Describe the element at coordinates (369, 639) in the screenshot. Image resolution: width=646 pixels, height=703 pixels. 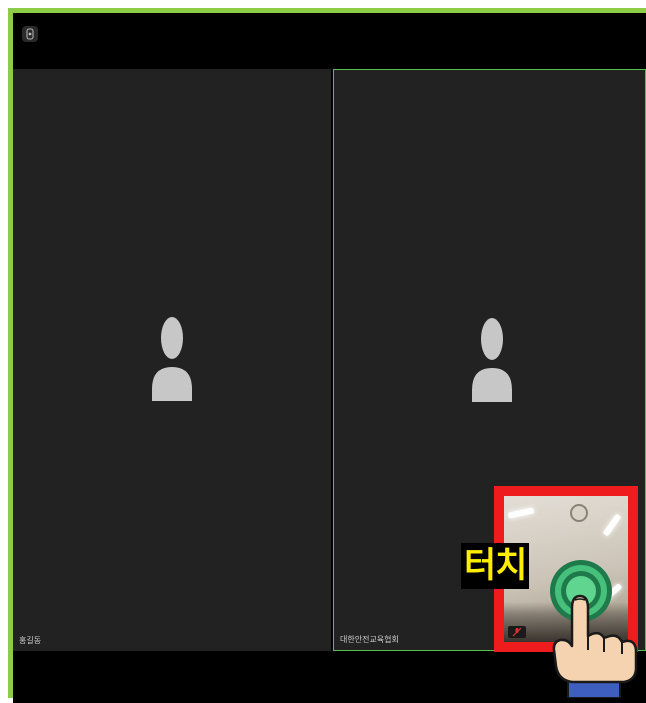
I see `participant-name: 대한안전교육협회` at that location.